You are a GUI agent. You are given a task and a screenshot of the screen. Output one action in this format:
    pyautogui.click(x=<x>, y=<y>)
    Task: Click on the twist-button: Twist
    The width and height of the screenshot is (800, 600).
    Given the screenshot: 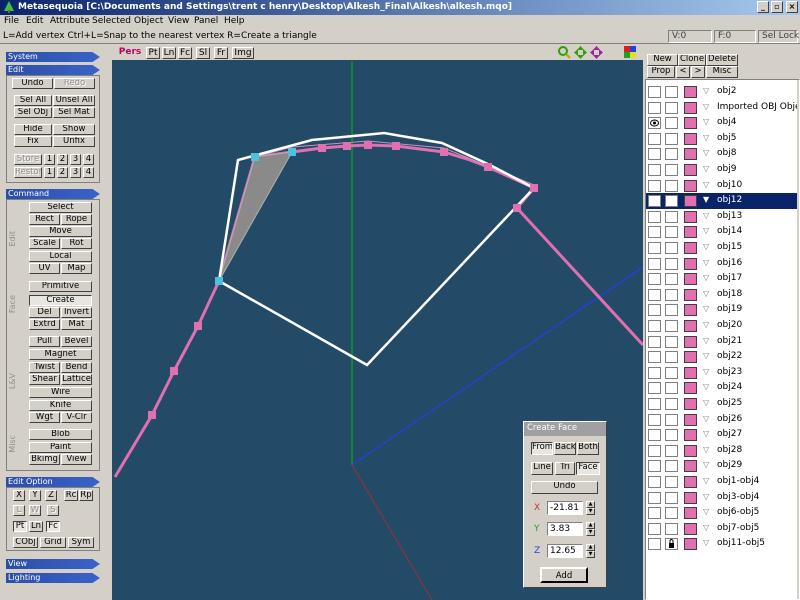 What is the action you would take?
    pyautogui.click(x=44, y=367)
    